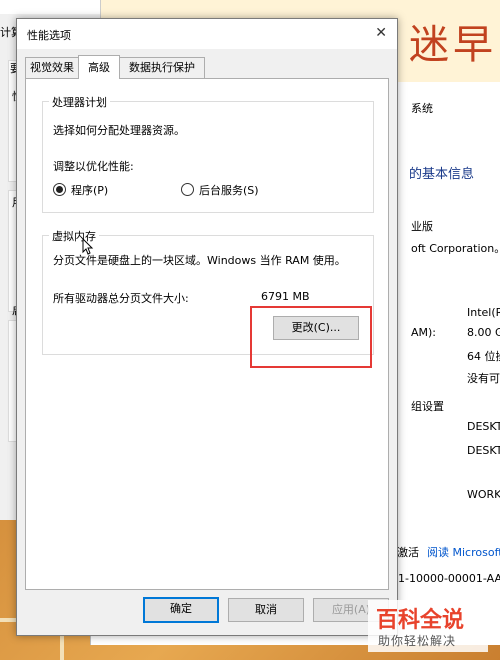 The width and height of the screenshot is (500, 660). I want to click on total-paging-value: 6791 MB, so click(285, 296).